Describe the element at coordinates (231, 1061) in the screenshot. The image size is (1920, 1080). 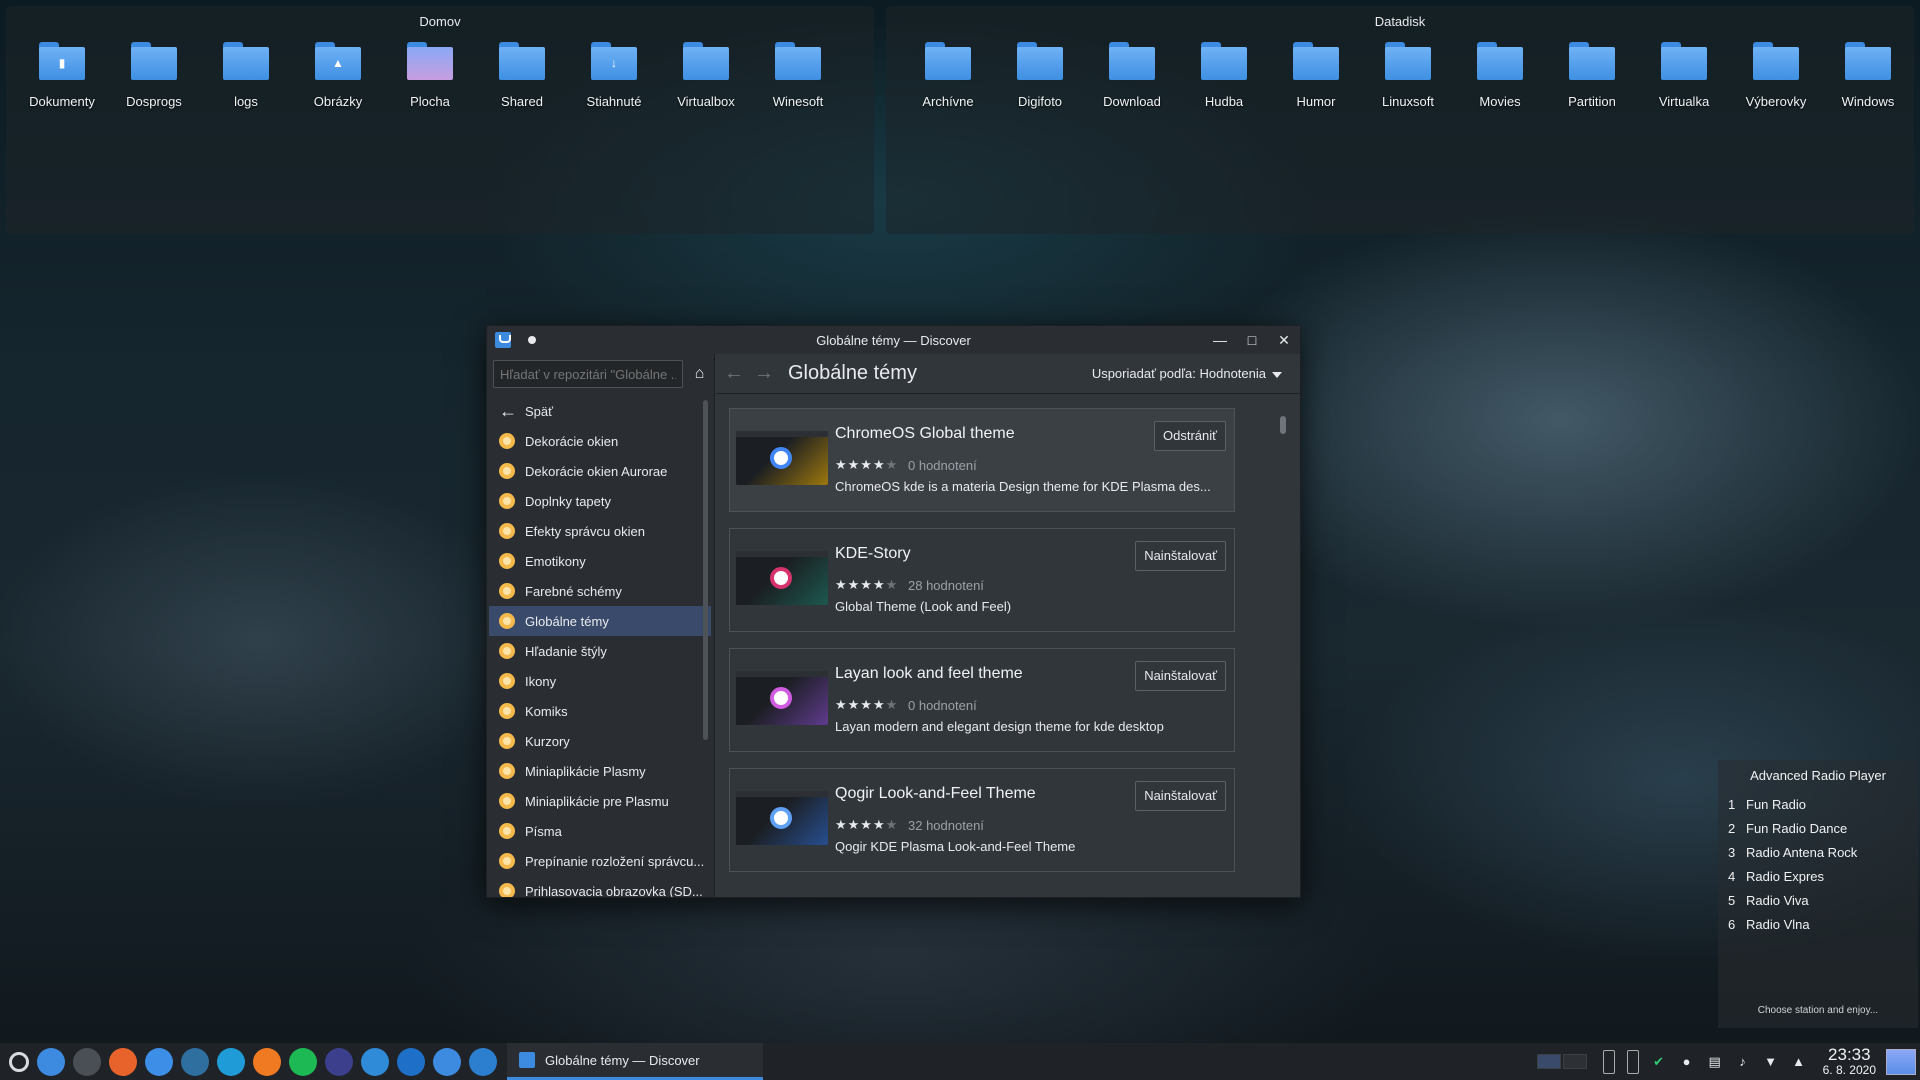
I see `kodi-icon` at that location.